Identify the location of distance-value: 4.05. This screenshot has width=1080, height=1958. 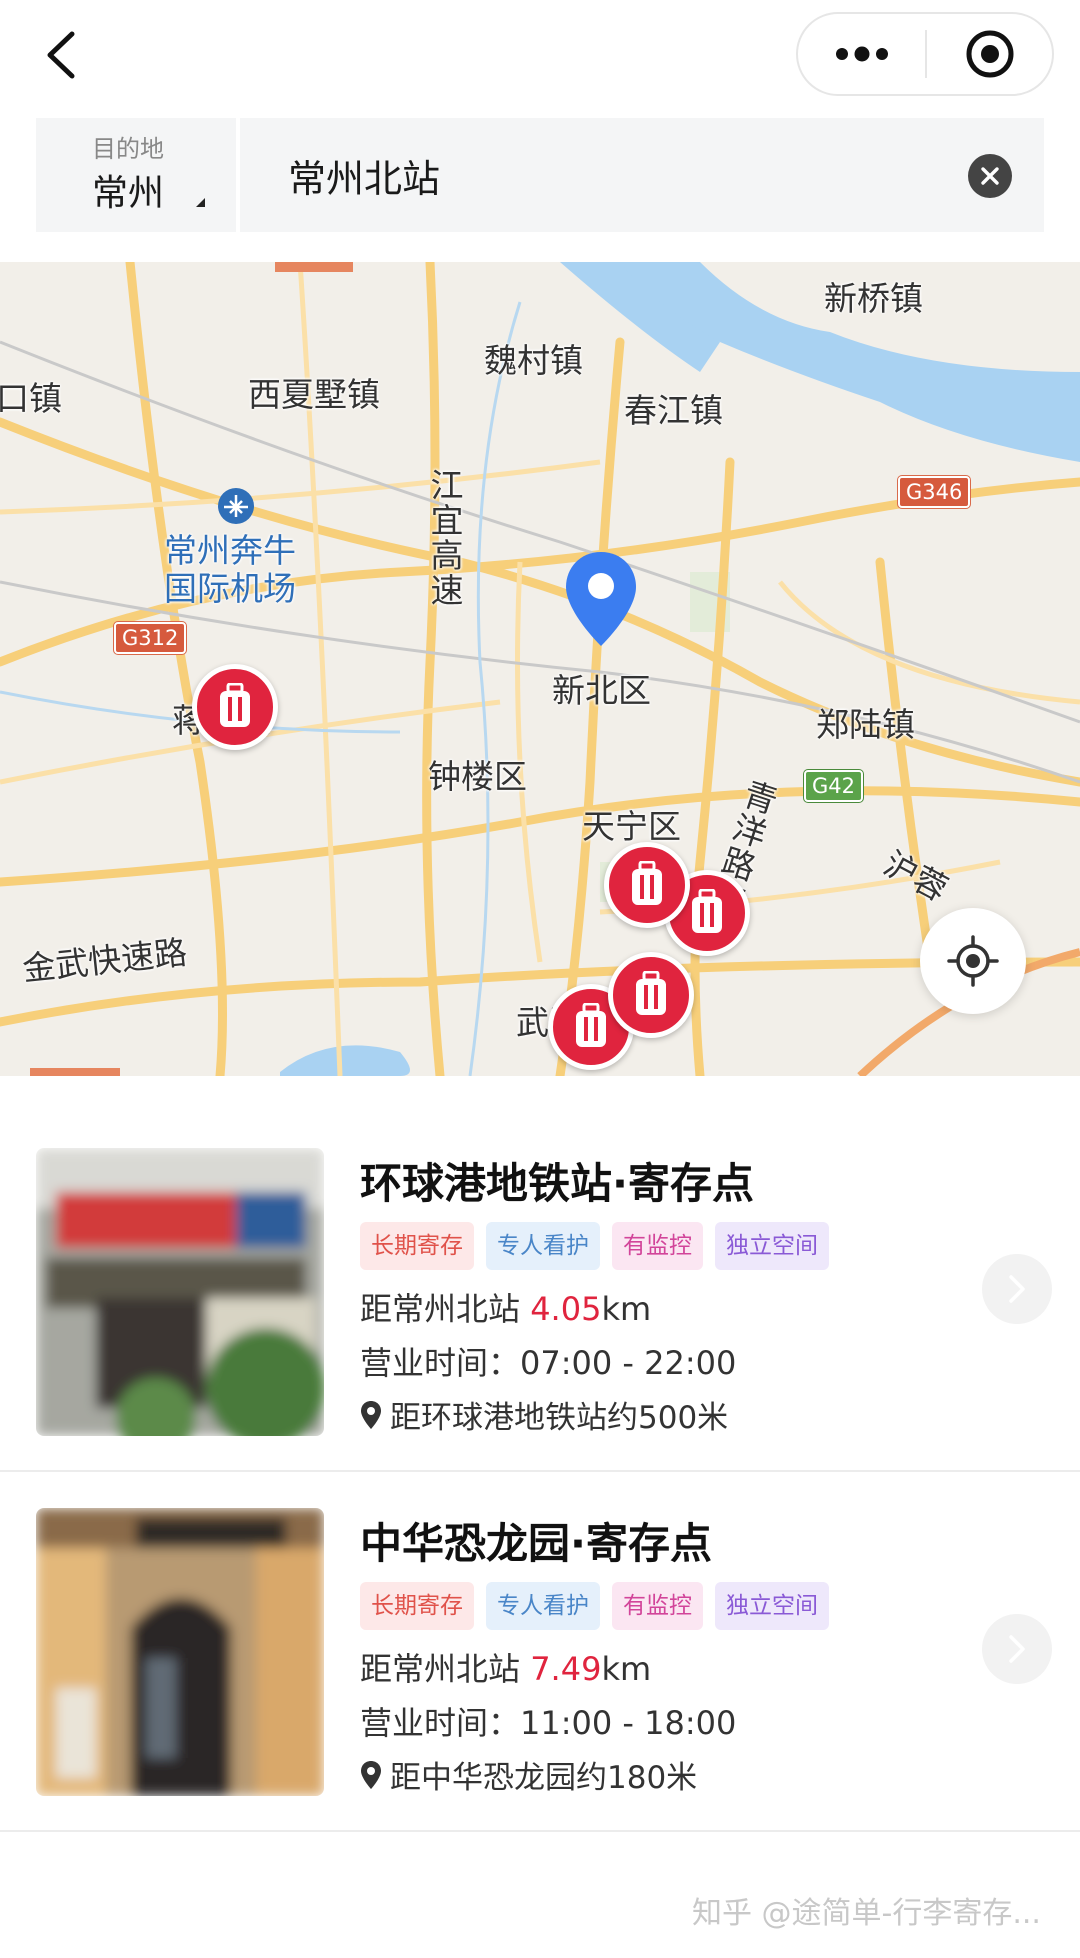
(566, 1309).